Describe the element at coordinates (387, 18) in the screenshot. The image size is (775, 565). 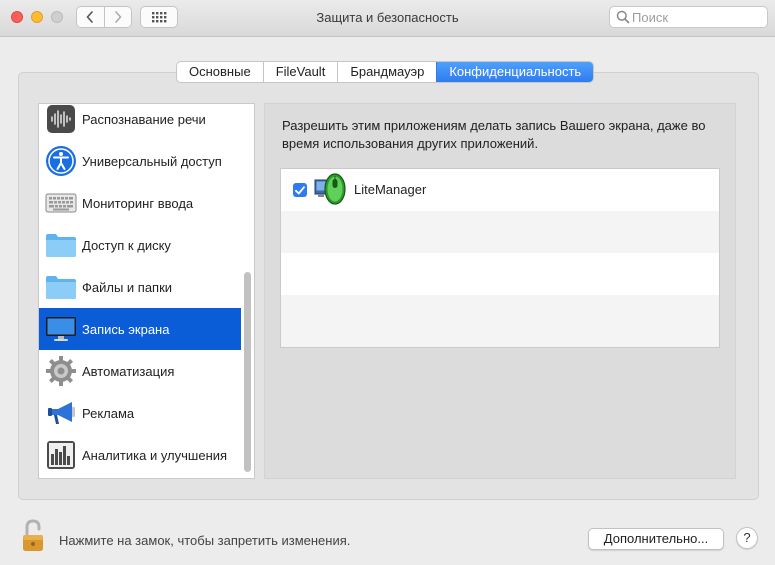
I see `title-bar: Защита и безопасность` at that location.